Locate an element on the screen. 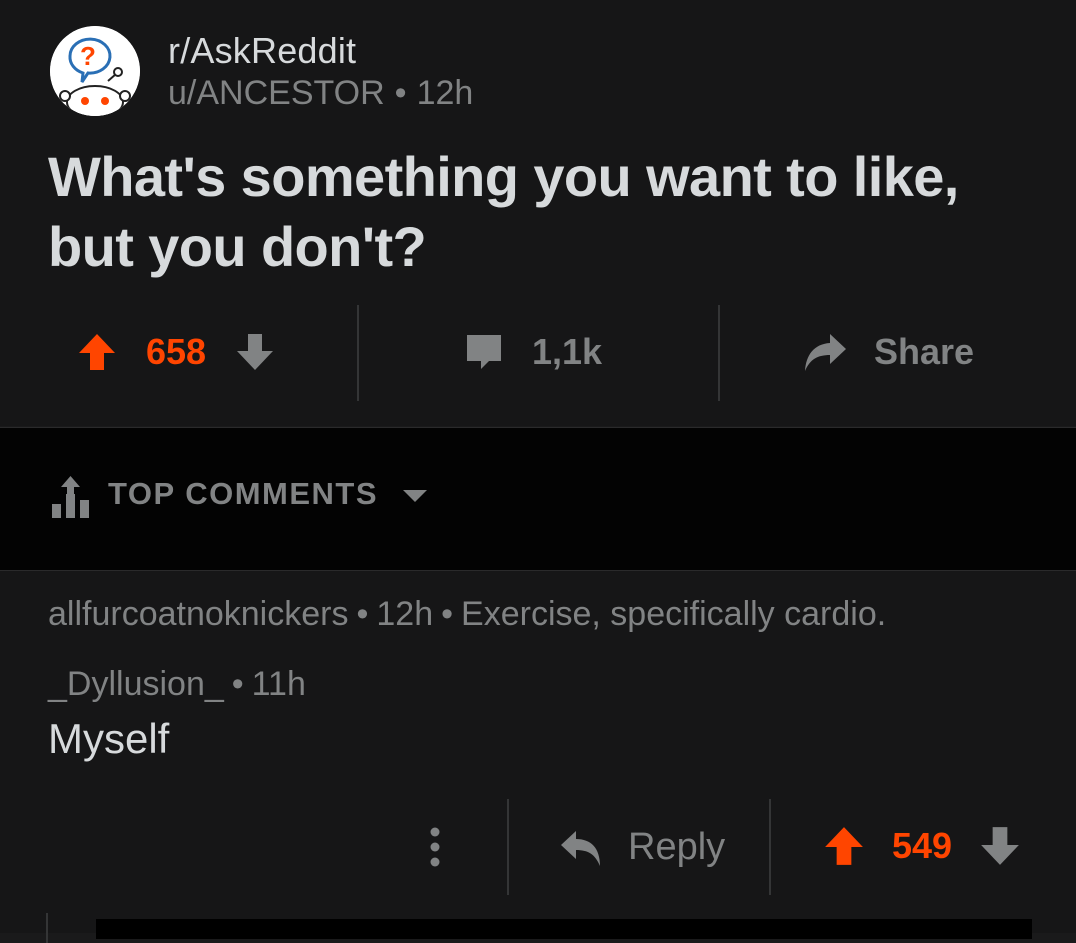 The width and height of the screenshot is (1076, 943). comments-count: 1,1k is located at coordinates (567, 351).